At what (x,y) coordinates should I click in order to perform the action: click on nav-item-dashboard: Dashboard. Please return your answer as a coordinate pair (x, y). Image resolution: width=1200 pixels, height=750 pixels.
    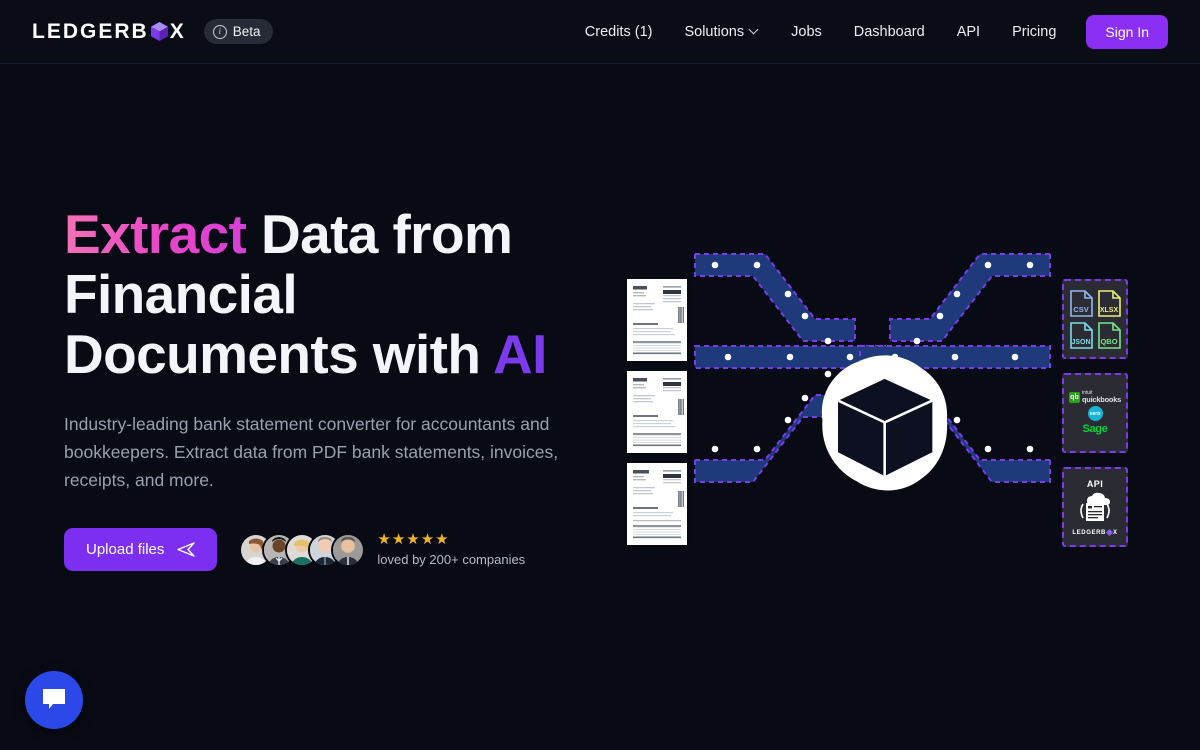
    Looking at the image, I should click on (889, 32).